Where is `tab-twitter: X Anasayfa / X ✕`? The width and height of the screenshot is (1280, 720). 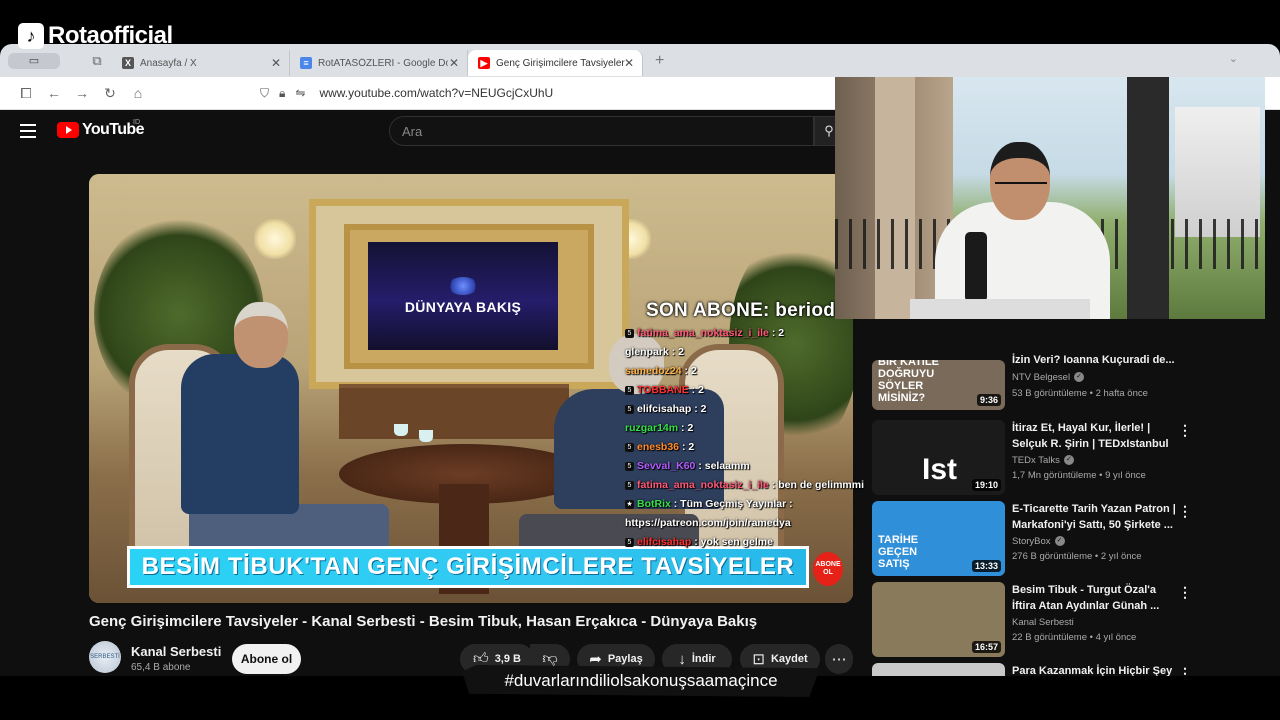
tab-twitter: X Anasayfa / X ✕ is located at coordinates (201, 63).